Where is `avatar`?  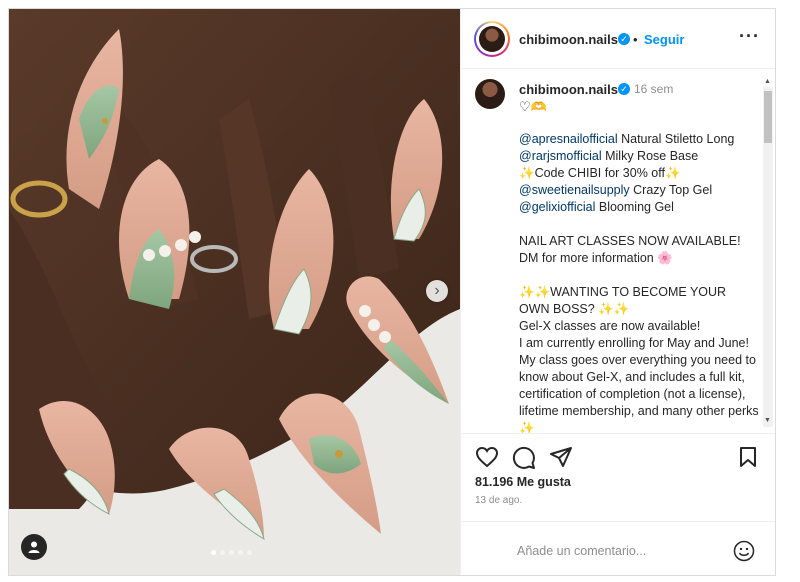 avatar is located at coordinates (492, 39).